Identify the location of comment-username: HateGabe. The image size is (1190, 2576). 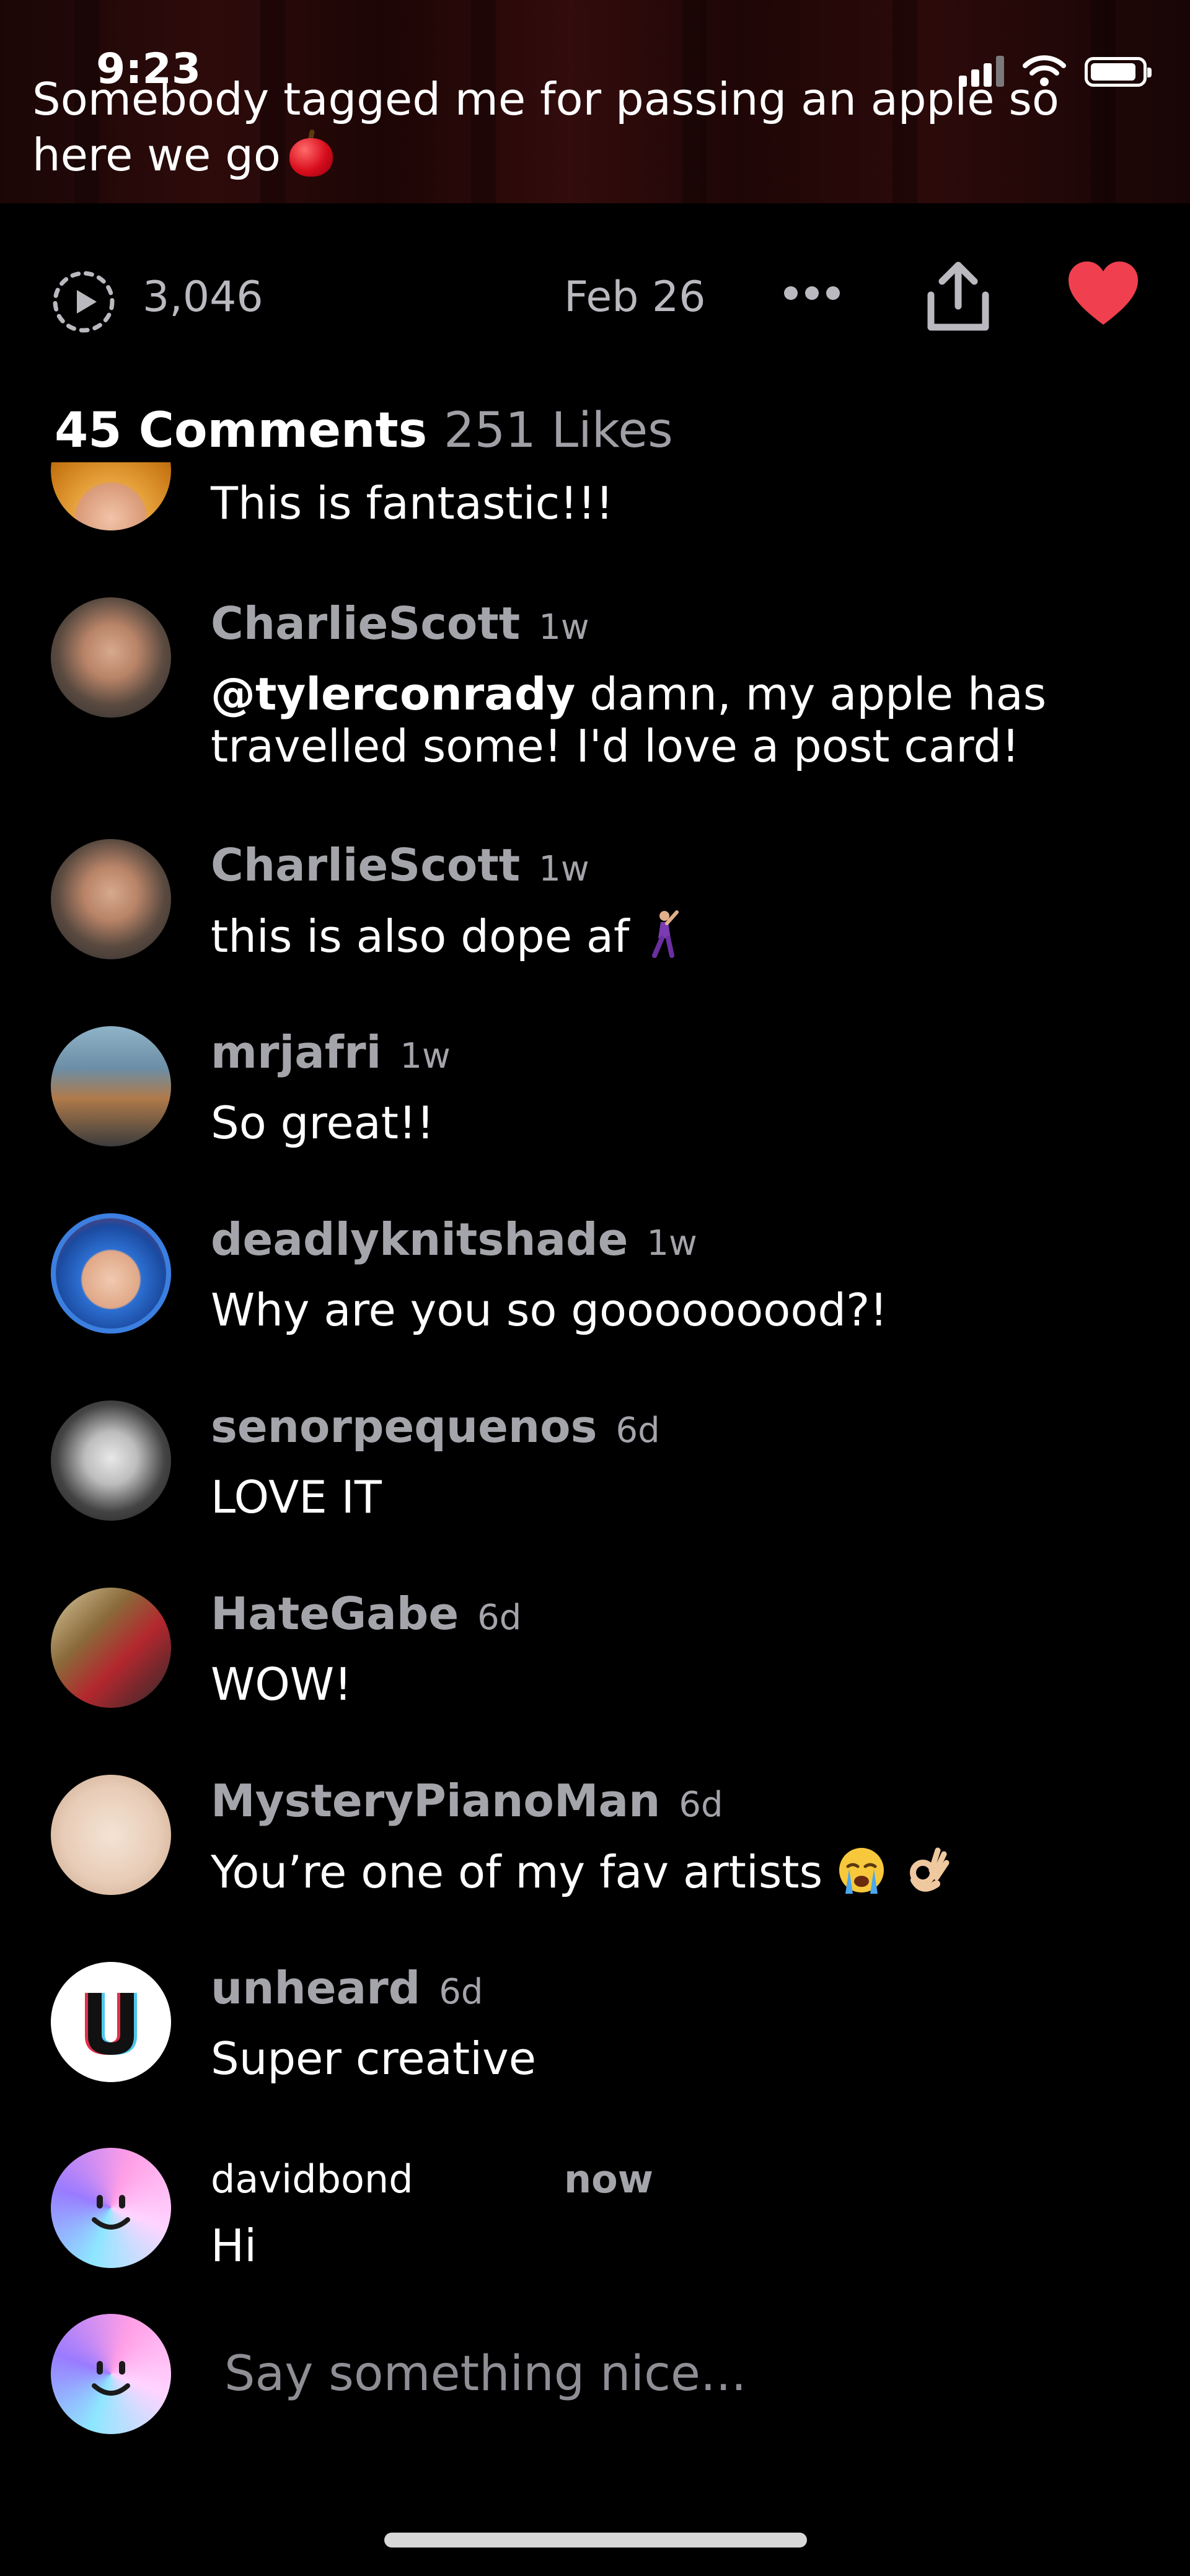
(335, 1614).